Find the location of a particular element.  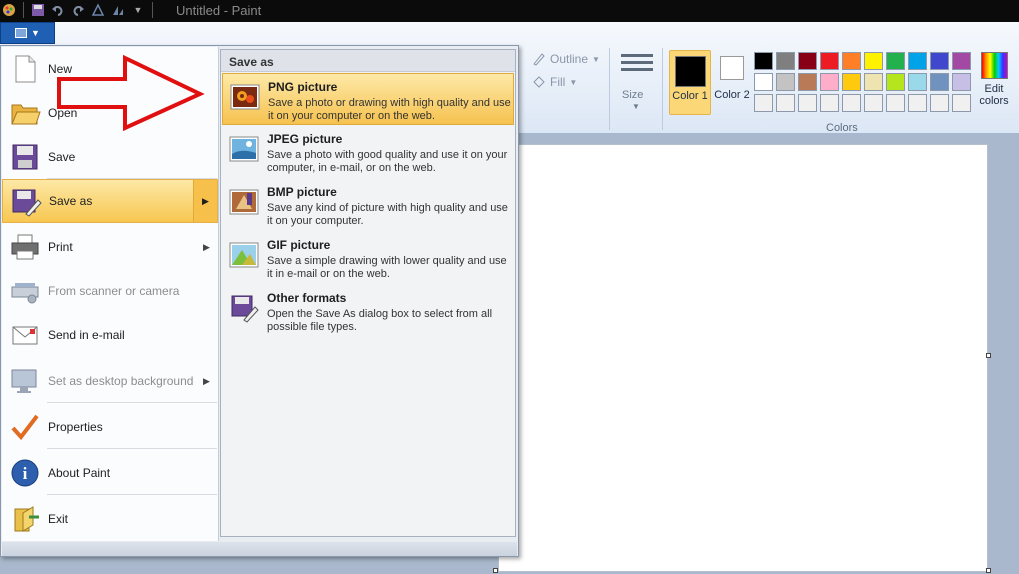

color1-button: Color 1 is located at coordinates (690, 82).